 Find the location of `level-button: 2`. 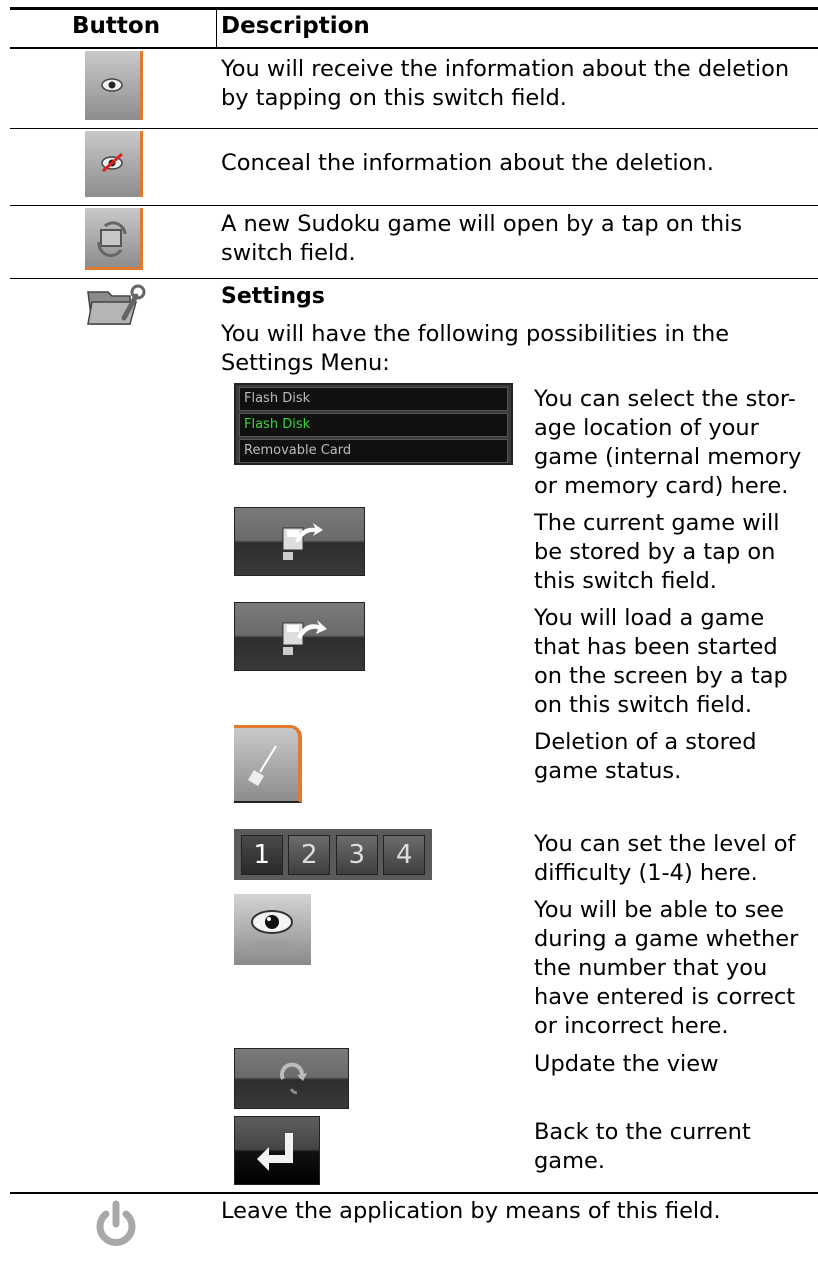

level-button: 2 is located at coordinates (309, 854).